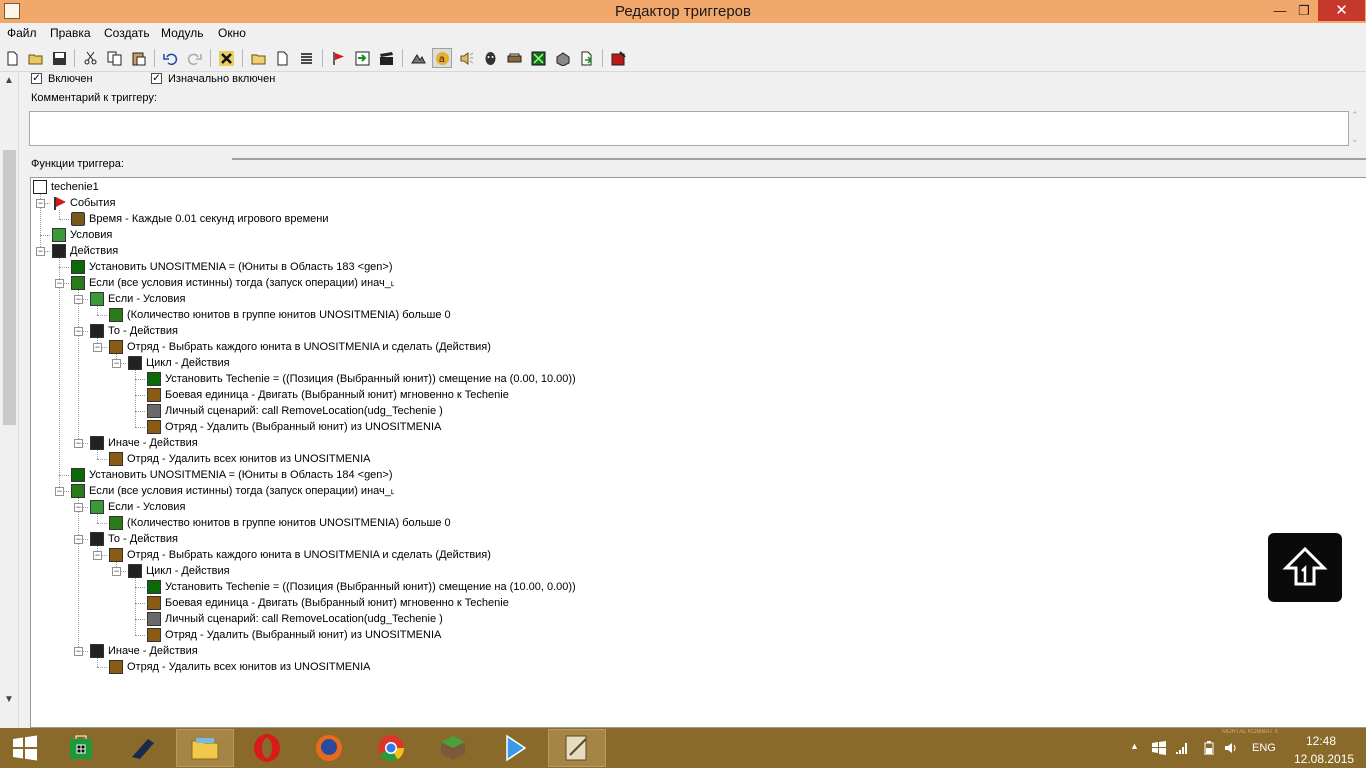  What do you see at coordinates (9, 80) in the screenshot?
I see `scroll-up-arrow-icon: ▲` at bounding box center [9, 80].